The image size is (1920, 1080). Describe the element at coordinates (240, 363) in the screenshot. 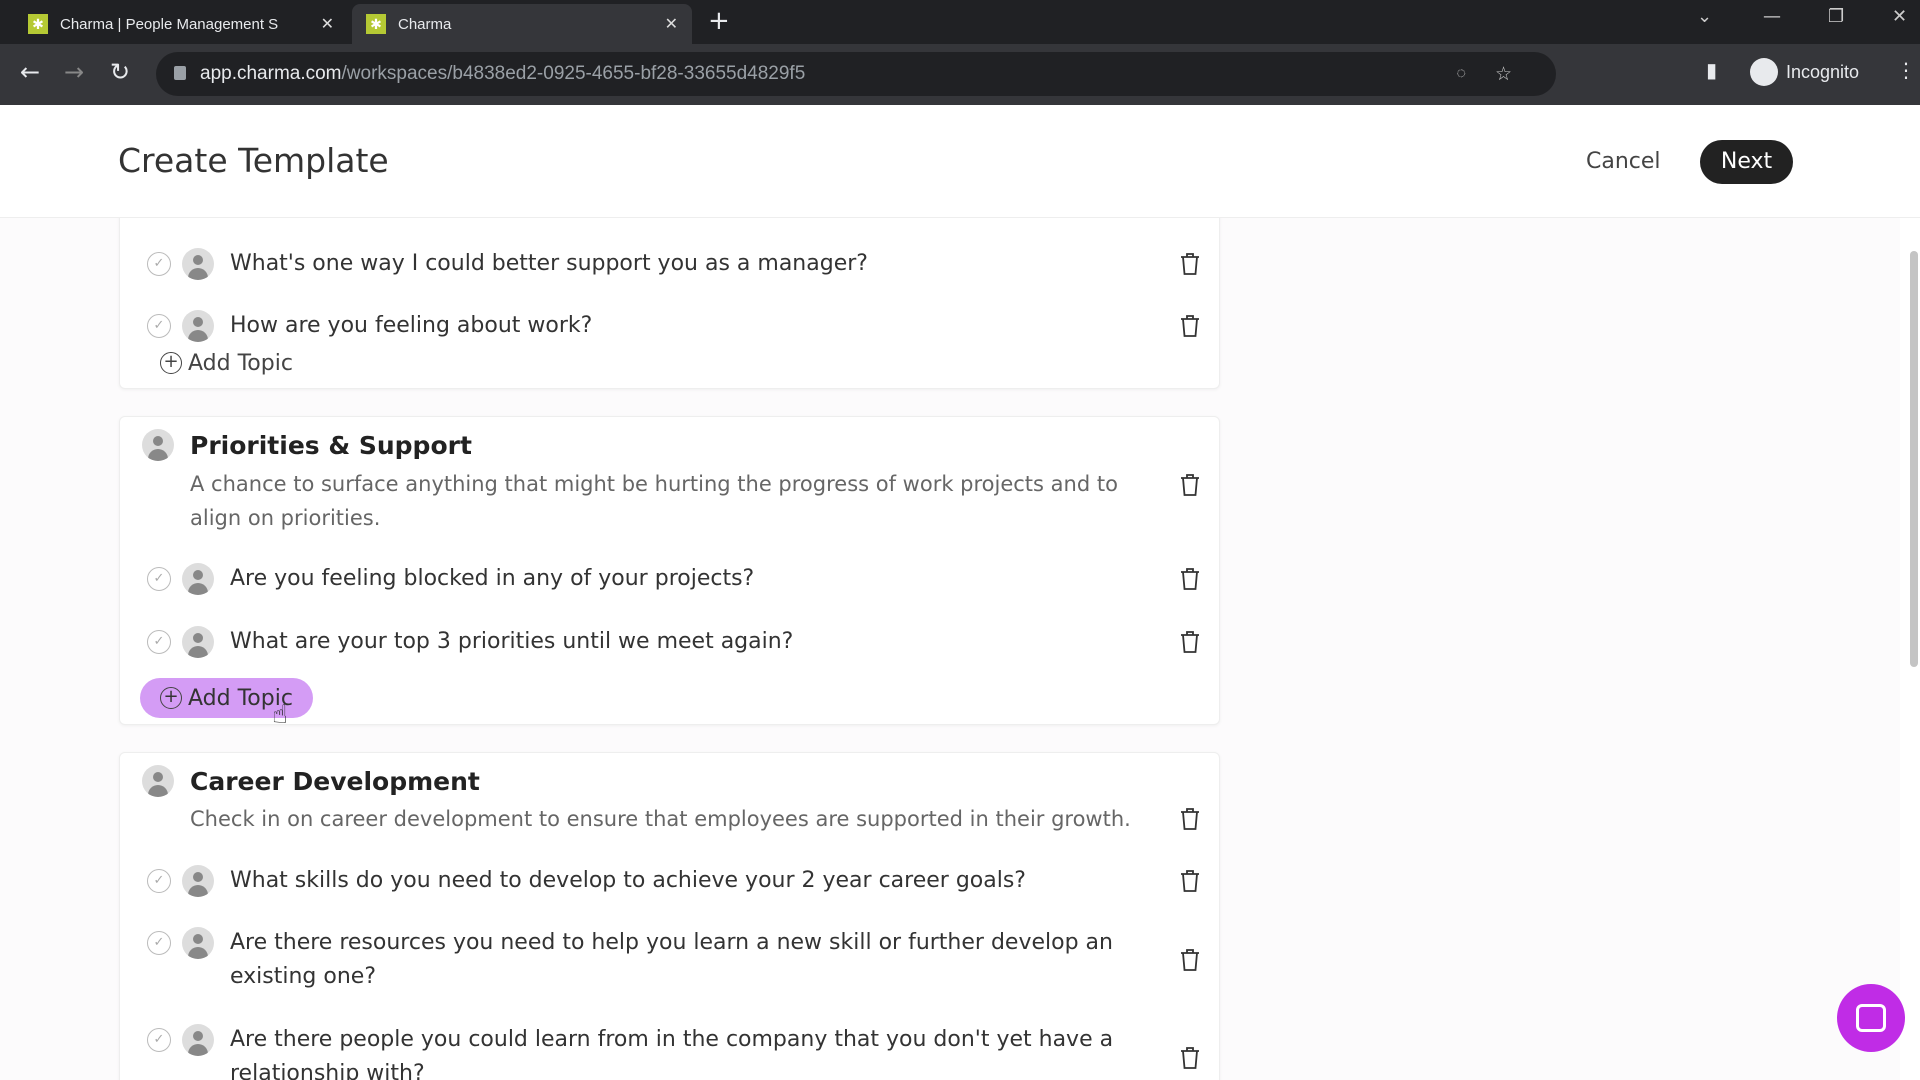

I see `add-topic-label: Add Topic` at that location.